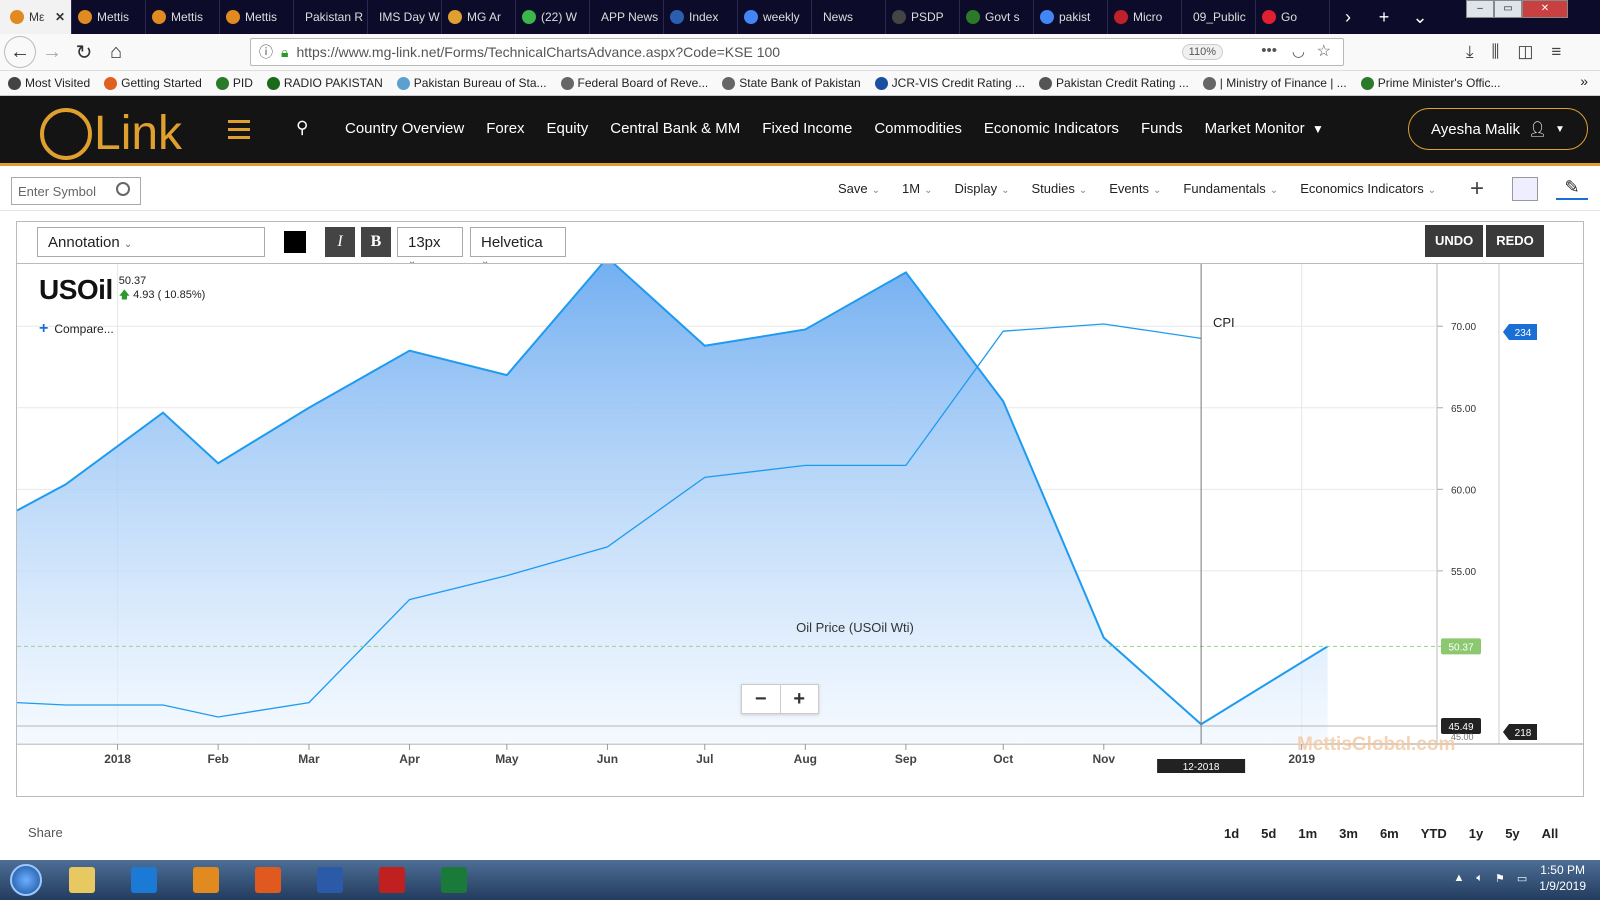 This screenshot has height=900, width=1600. I want to click on redo-button: REDO, so click(1515, 241).